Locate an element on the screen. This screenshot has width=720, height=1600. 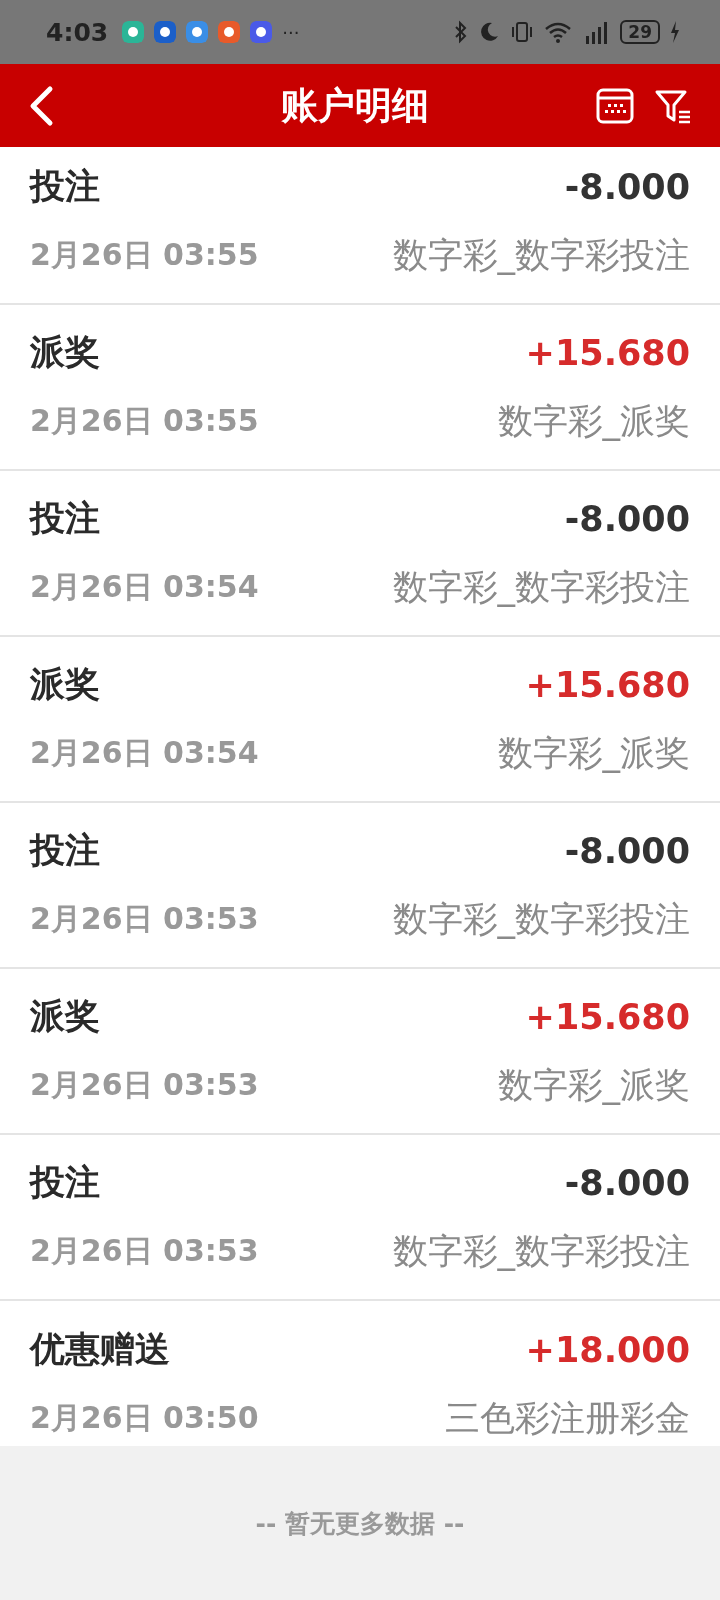
more-notifications: ··· is located at coordinates (291, 32).